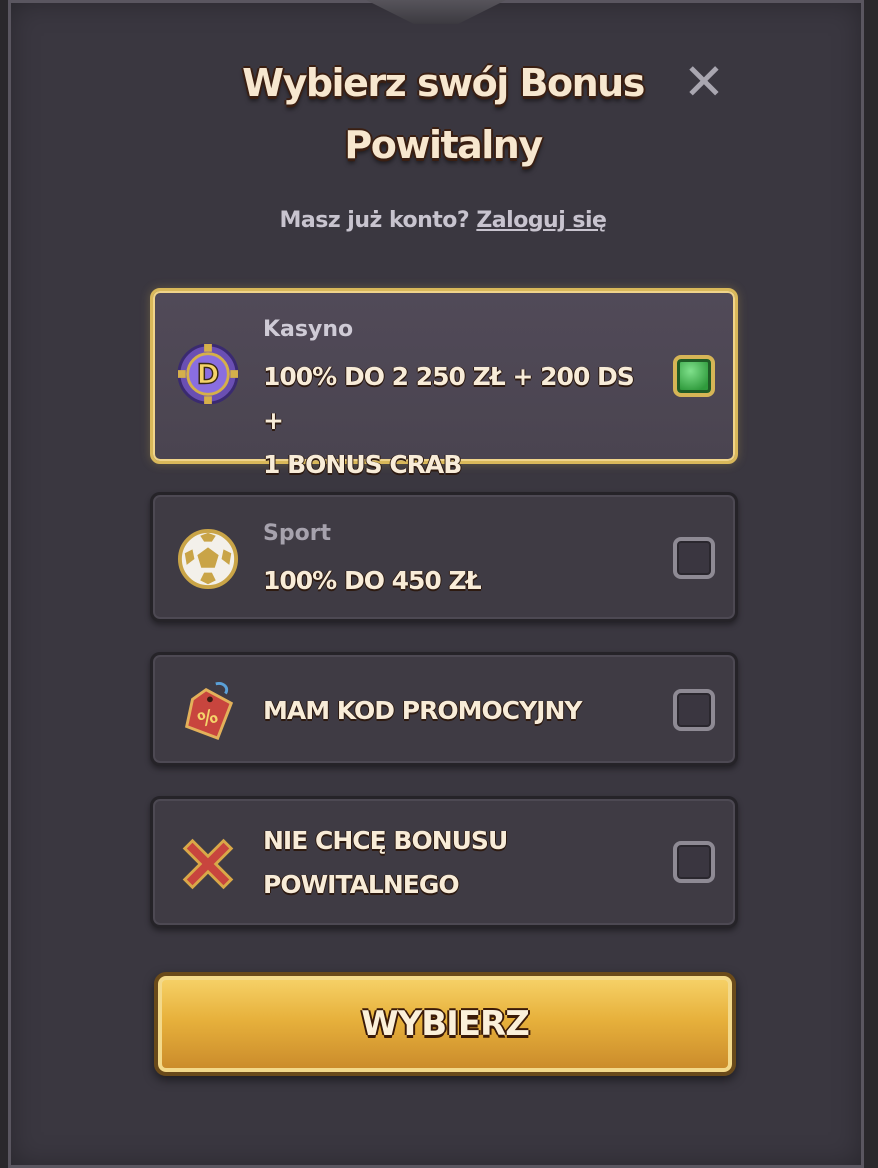 This screenshot has width=878, height=1168. I want to click on svg-text: D, so click(208, 375).